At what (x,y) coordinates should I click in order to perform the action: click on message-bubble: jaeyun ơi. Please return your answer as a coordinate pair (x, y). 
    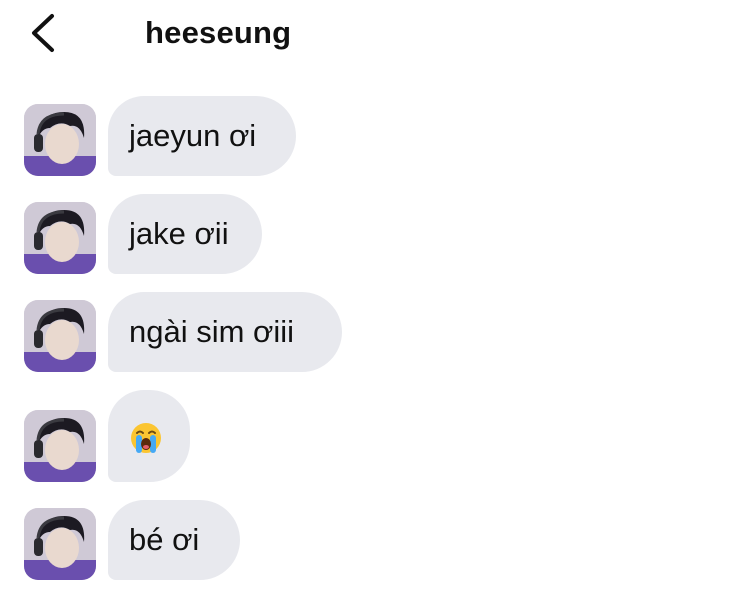
    Looking at the image, I should click on (202, 136).